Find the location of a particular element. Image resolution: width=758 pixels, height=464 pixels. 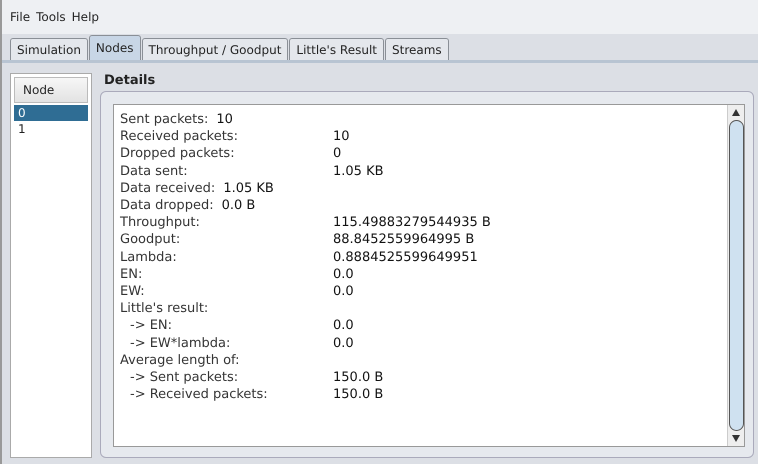

detail-value: 0.8884525599649951 is located at coordinates (405, 257).